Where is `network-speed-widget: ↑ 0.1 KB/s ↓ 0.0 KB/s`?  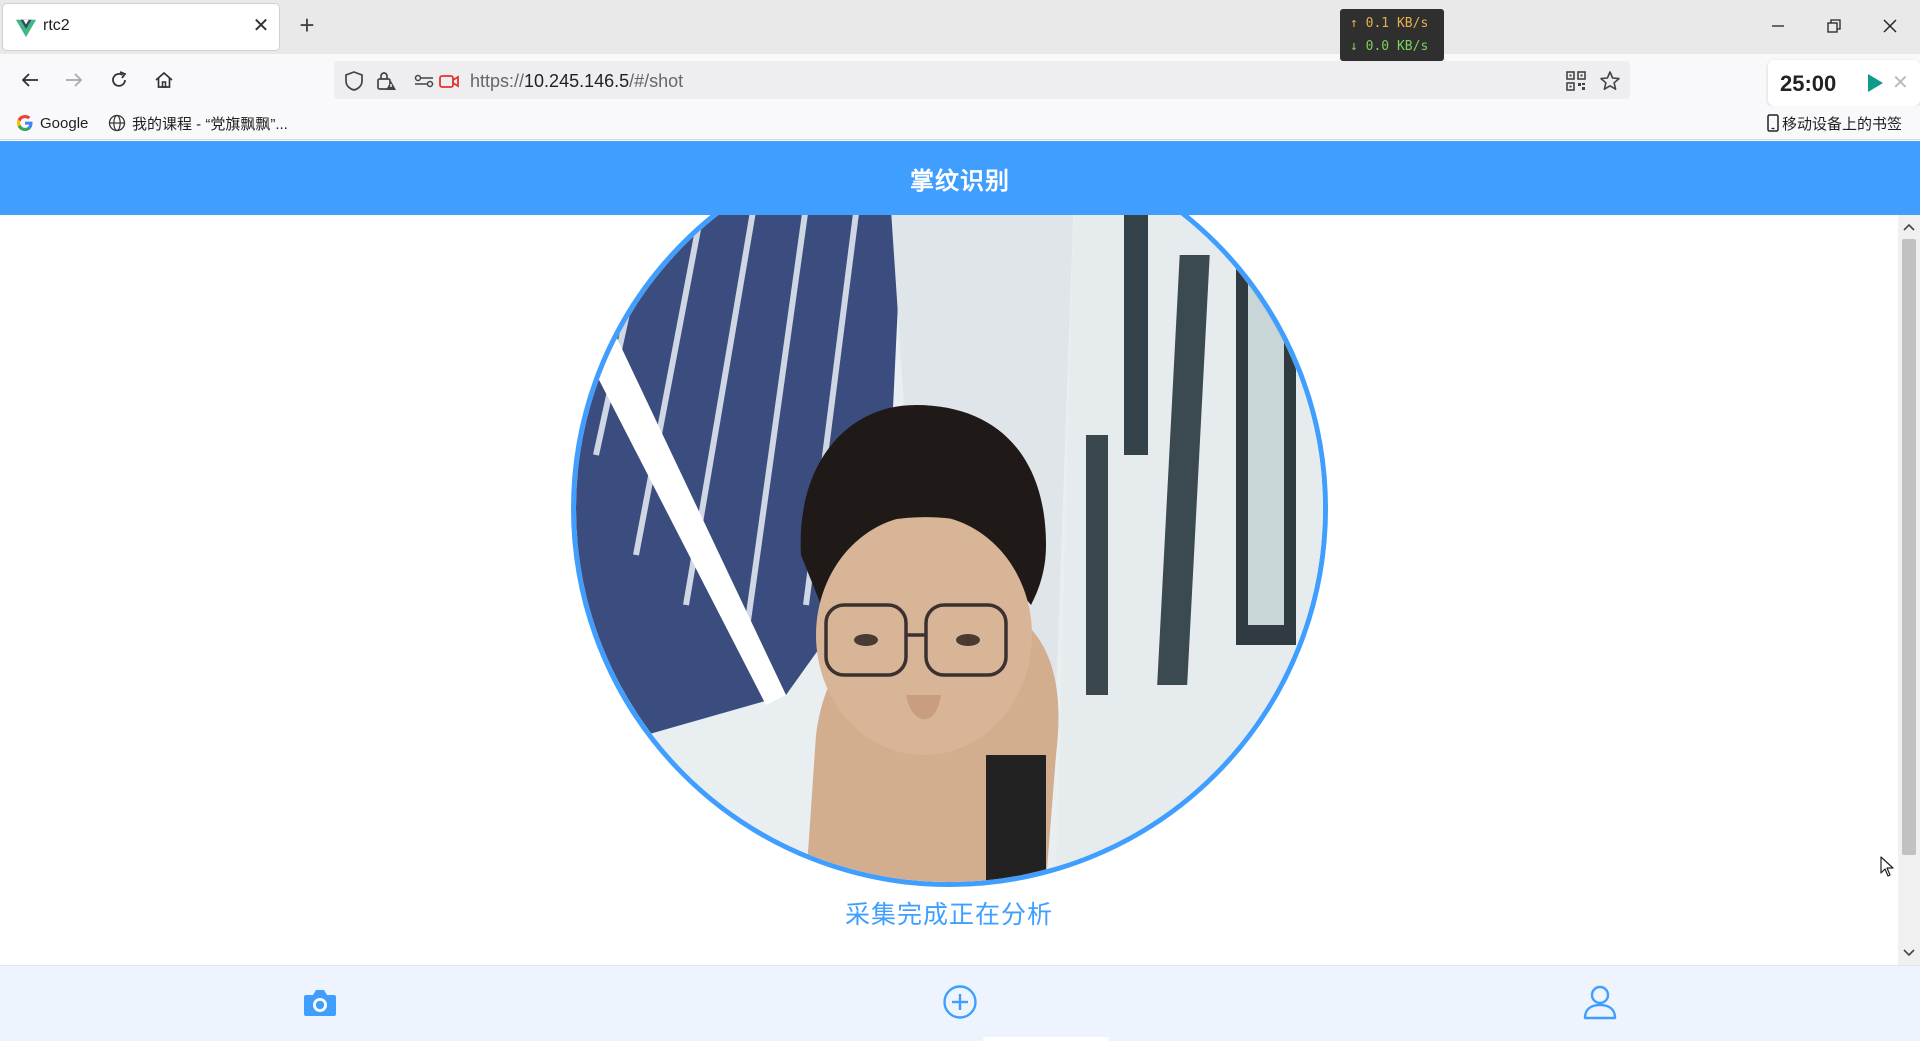
network-speed-widget: ↑ 0.1 KB/s ↓ 0.0 KB/s is located at coordinates (1392, 35).